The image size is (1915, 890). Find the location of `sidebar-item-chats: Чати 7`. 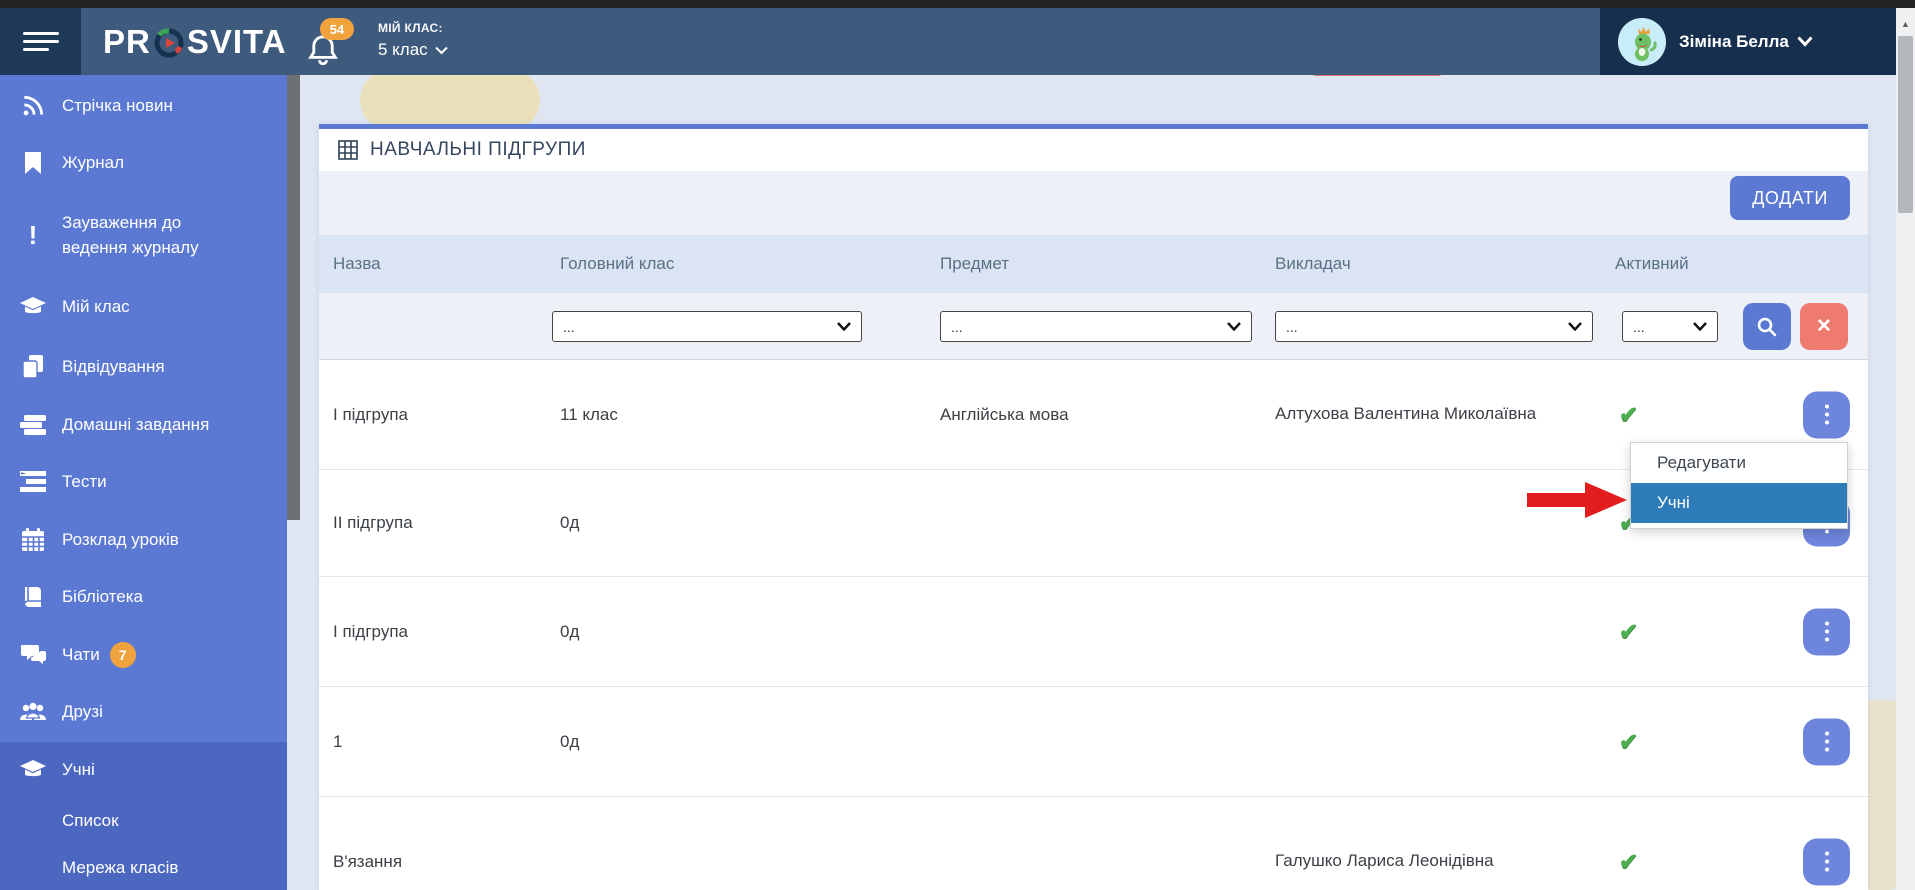

sidebar-item-chats: Чати 7 is located at coordinates (143, 655).